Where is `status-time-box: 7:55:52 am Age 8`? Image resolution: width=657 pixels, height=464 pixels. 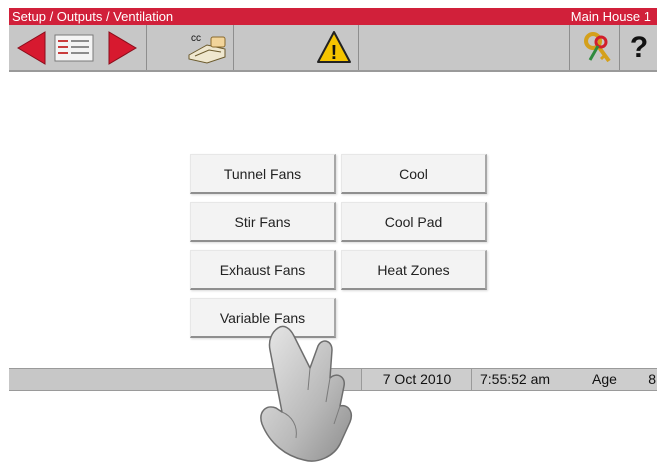
status-time-box: 7:55:52 am Age 8 is located at coordinates (564, 379).